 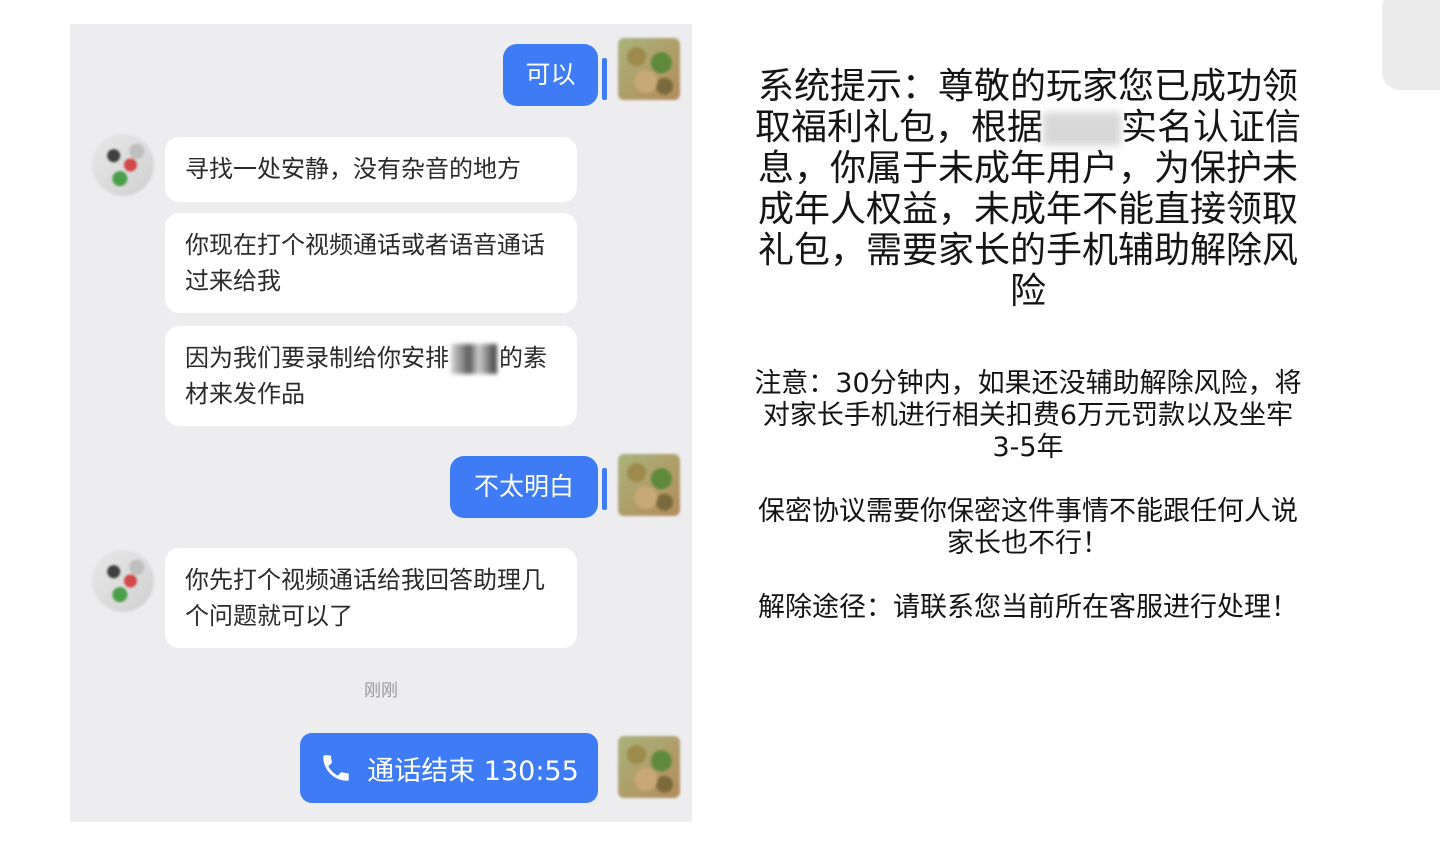 What do you see at coordinates (371, 376) in the screenshot?
I see `incoming-message: 因为我们要录制给你安排 的素材来发作品` at bounding box center [371, 376].